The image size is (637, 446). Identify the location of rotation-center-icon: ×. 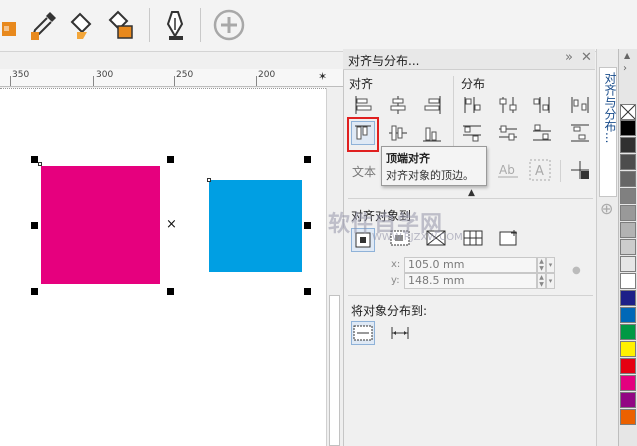
(171, 224).